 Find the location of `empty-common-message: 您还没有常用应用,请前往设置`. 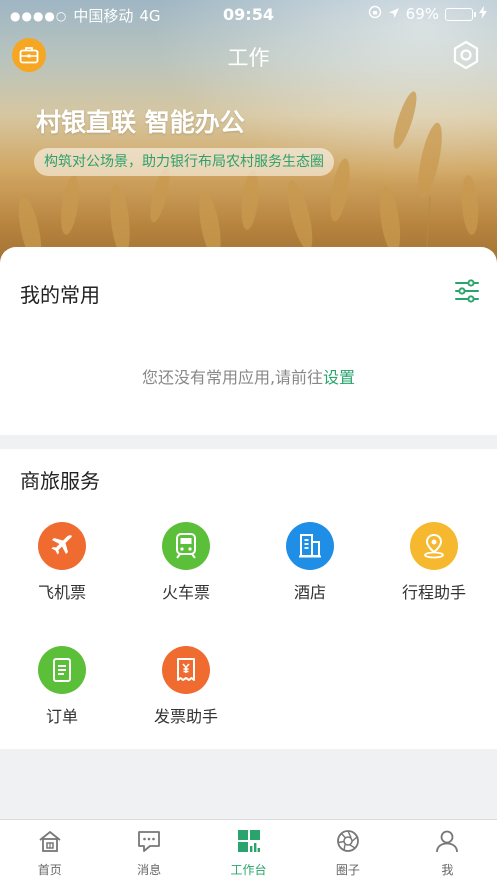

empty-common-message: 您还没有常用应用,请前往设置 is located at coordinates (248, 376).